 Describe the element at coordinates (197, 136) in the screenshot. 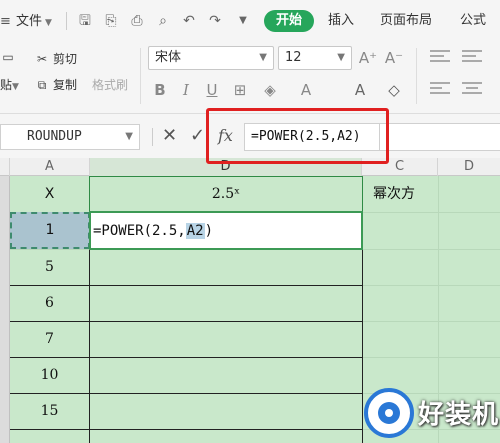

I see `confirm-icon: ✓` at that location.